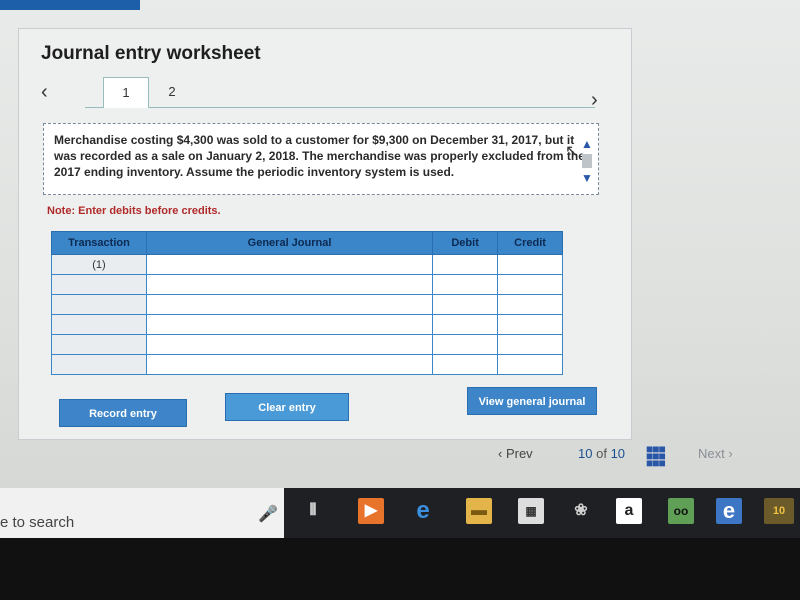 The height and width of the screenshot is (600, 800). I want to click on tripadvisor-icon: oo, so click(681, 511).